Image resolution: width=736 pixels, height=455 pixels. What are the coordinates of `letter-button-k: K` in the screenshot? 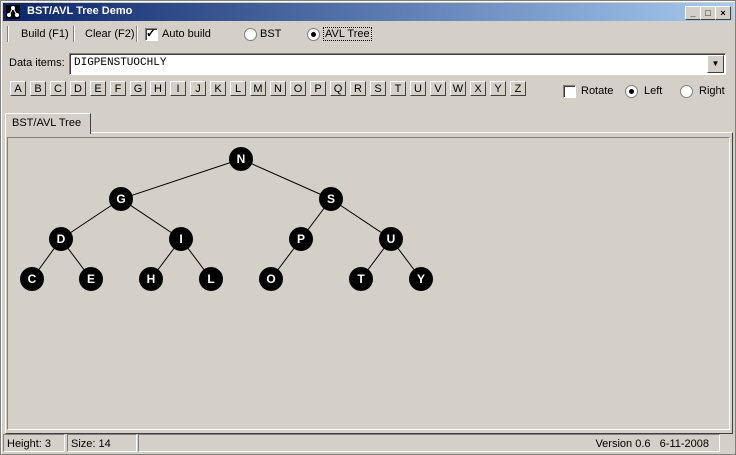 It's located at (218, 88).